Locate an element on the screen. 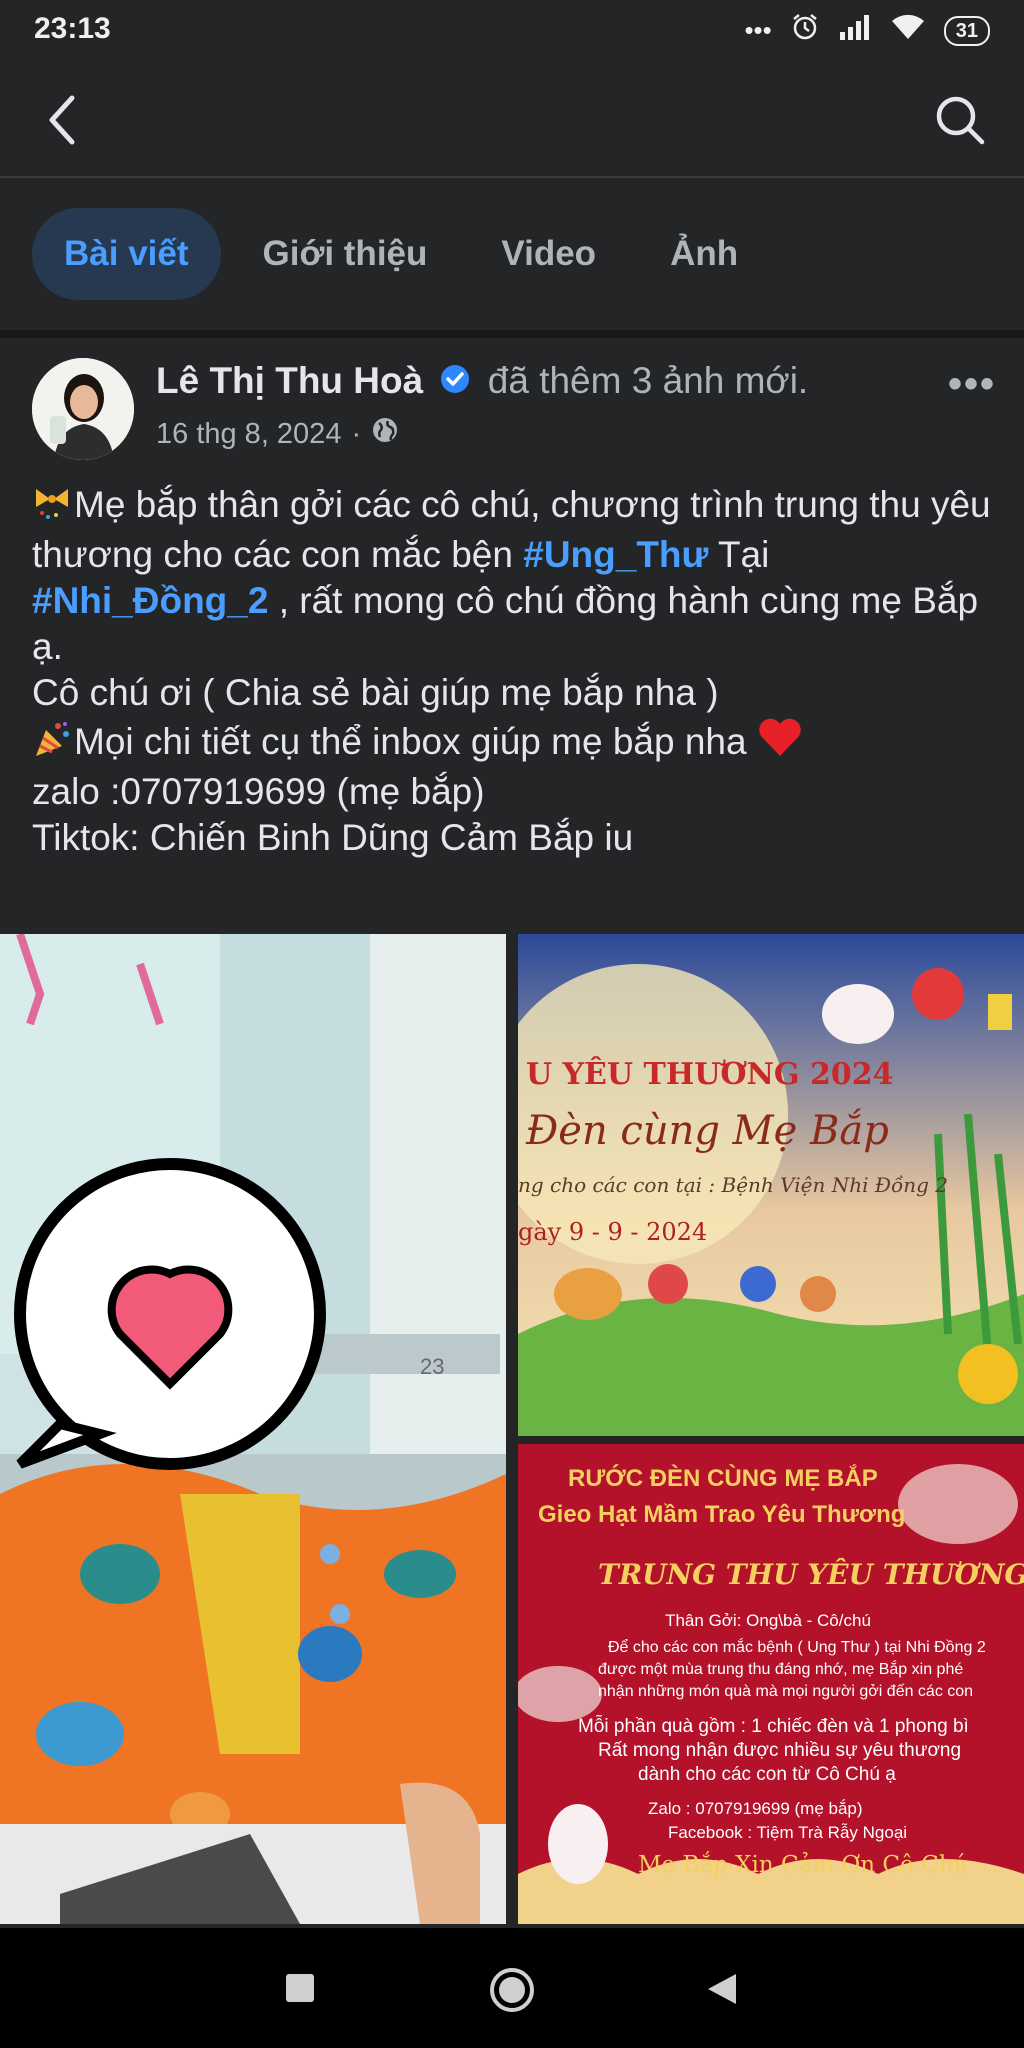 This screenshot has height=2048, width=1024. system-navigation-bar is located at coordinates (512, 1988).